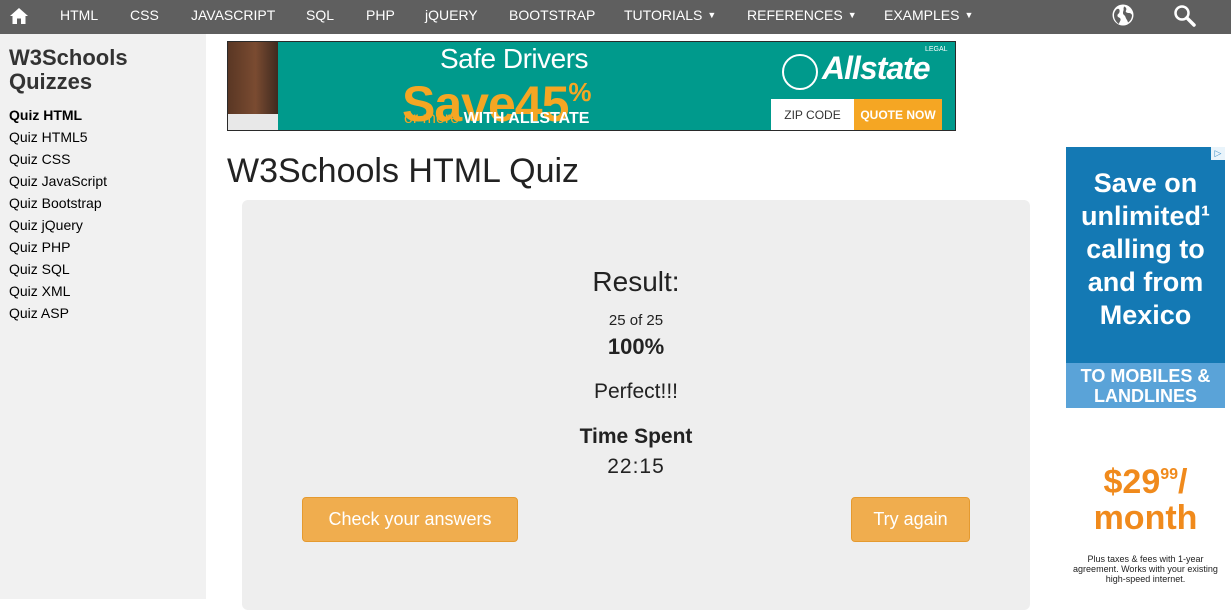  What do you see at coordinates (58, 247) in the screenshot?
I see `sidebar-item-quiz-php: Quiz PHP` at bounding box center [58, 247].